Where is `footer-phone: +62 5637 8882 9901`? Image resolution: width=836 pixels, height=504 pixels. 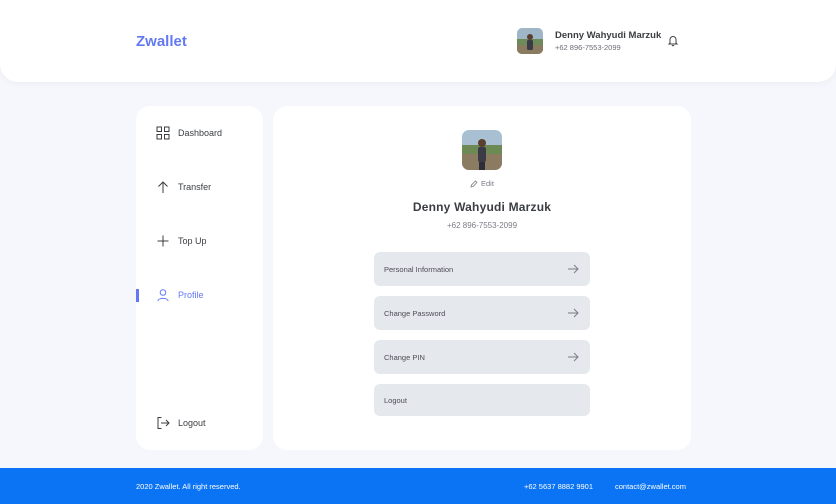 footer-phone: +62 5637 8882 9901 is located at coordinates (559, 486).